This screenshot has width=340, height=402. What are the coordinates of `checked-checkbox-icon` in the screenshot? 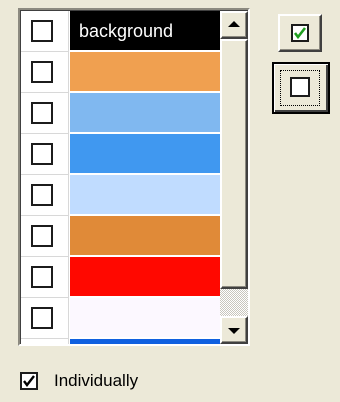 It's located at (300, 33).